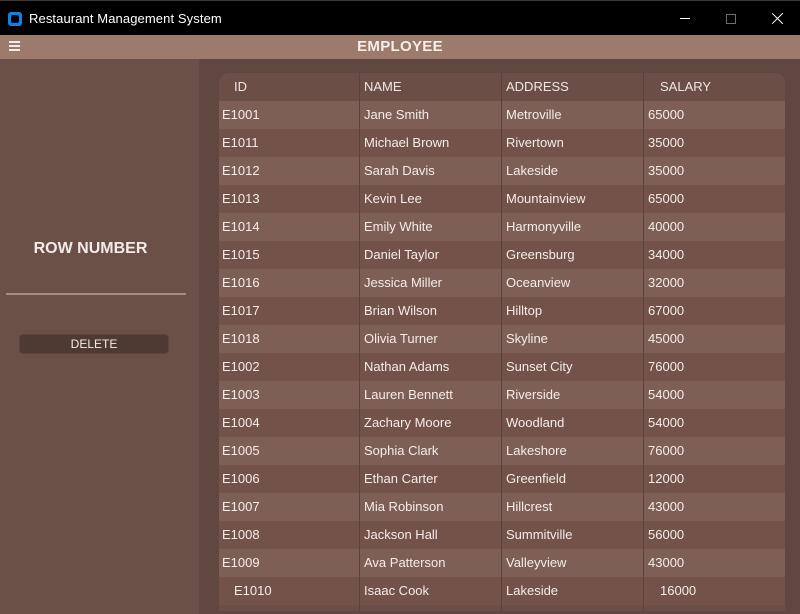 The width and height of the screenshot is (800, 614). What do you see at coordinates (401, 534) in the screenshot?
I see `cell-name: Jackson Hall` at bounding box center [401, 534].